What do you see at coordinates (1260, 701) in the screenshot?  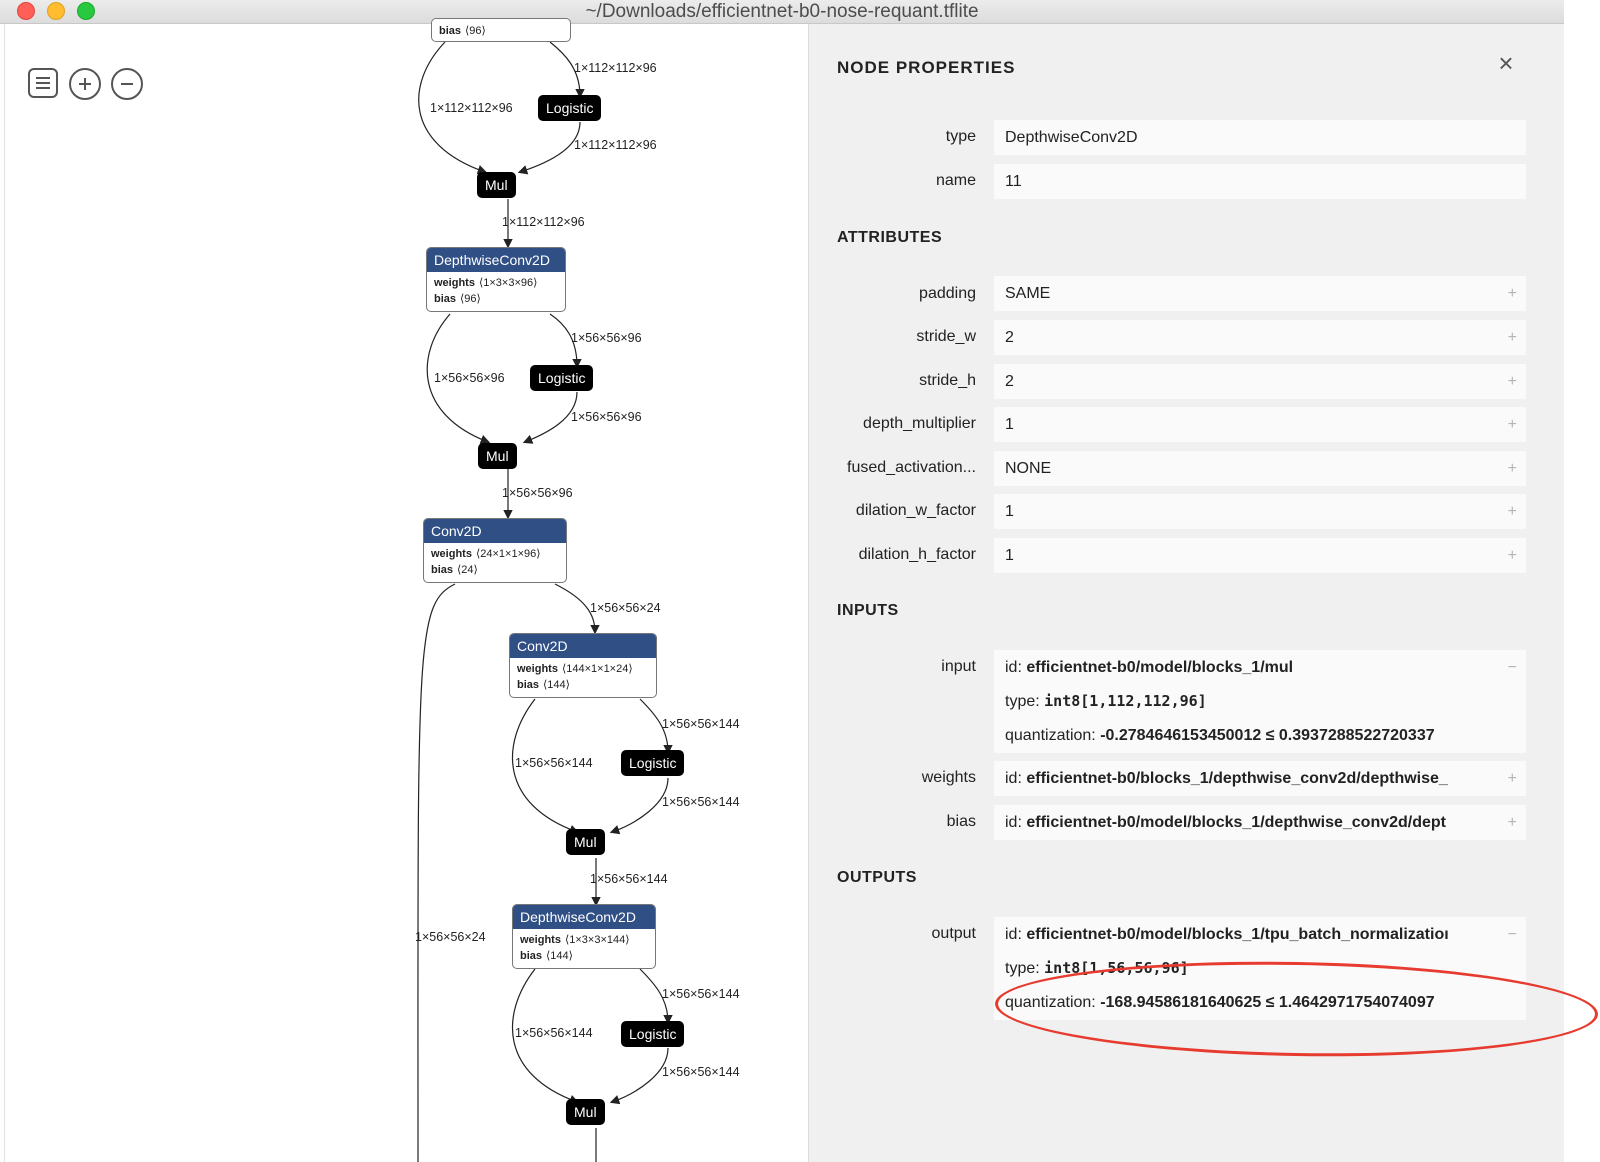 I see `input-type-value: type: int8[1,112,112,96]` at bounding box center [1260, 701].